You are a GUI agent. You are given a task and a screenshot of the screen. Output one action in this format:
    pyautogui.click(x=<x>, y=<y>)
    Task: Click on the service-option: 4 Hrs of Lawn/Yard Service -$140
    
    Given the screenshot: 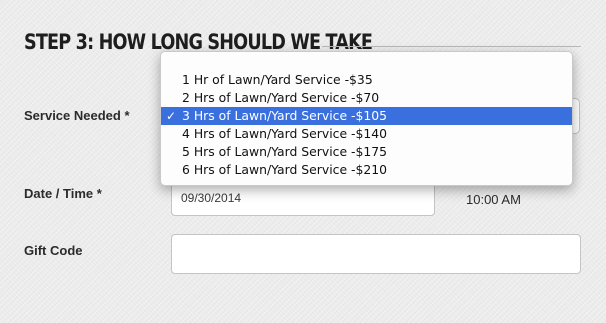 What is the action you would take?
    pyautogui.click(x=366, y=134)
    